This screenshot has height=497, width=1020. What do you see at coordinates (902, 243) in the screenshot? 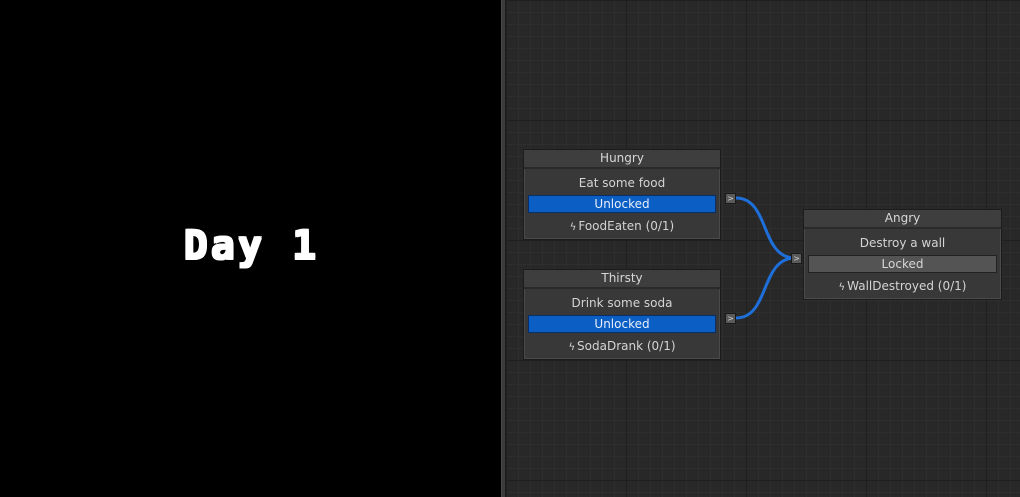
I see `node-description: Destroy a wall` at bounding box center [902, 243].